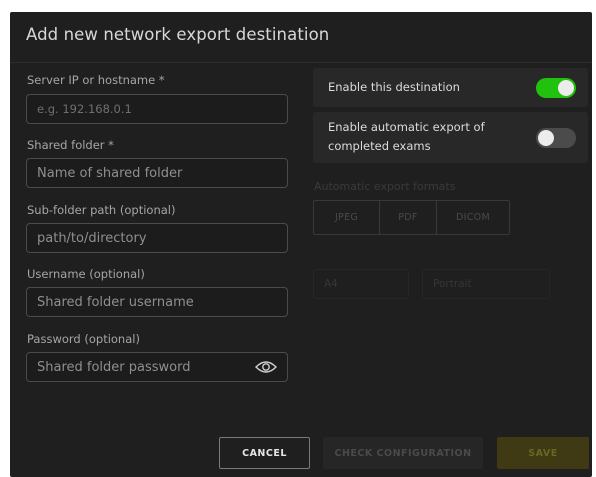 The image size is (596, 477). What do you see at coordinates (83, 339) in the screenshot?
I see `password-label: Password (optional)` at bounding box center [83, 339].